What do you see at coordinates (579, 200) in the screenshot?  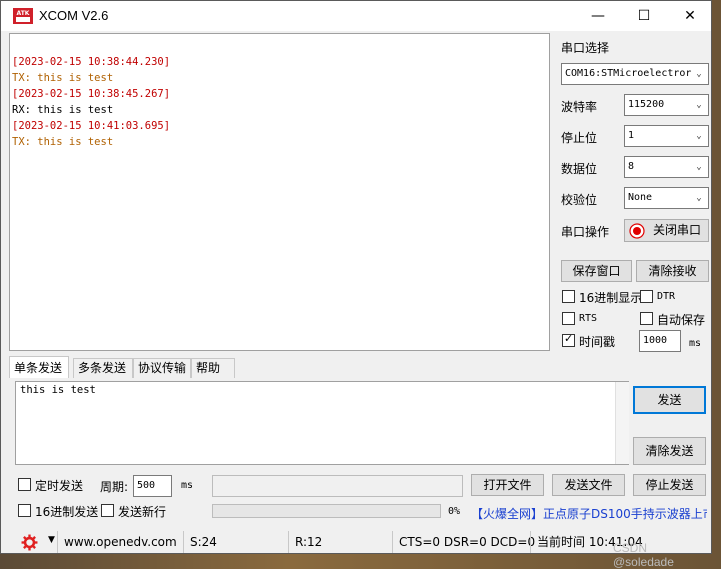 I see `parity-label: 校验位` at bounding box center [579, 200].